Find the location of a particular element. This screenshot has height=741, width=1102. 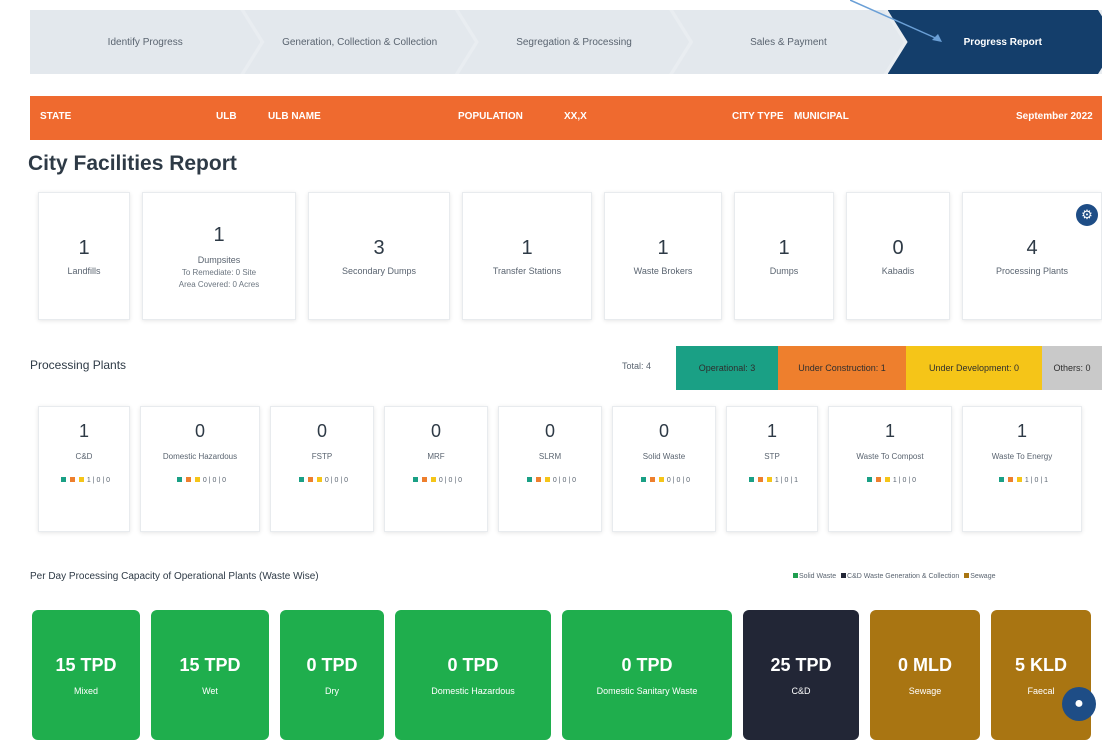

filter-under-construction: Under Construction: 1 is located at coordinates (842, 368).